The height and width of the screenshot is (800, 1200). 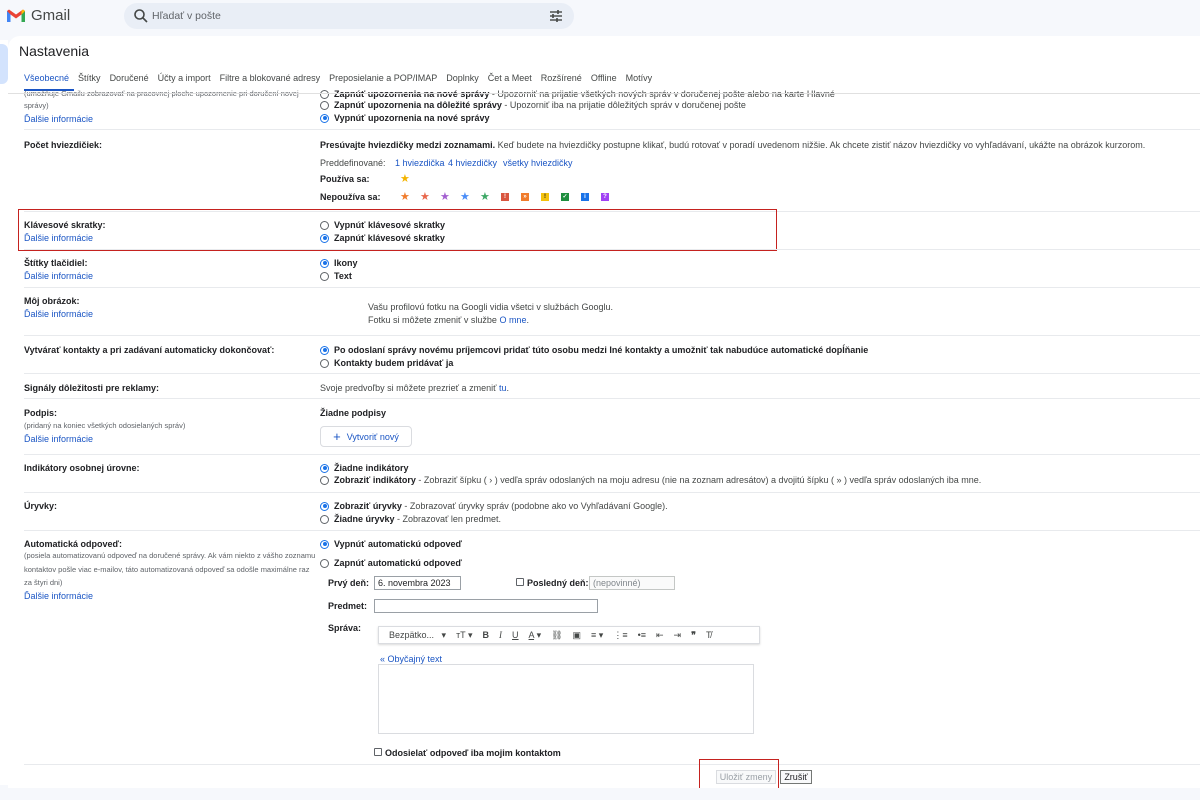 What do you see at coordinates (693, 635) in the screenshot?
I see `quote-icon: ❞` at bounding box center [693, 635].